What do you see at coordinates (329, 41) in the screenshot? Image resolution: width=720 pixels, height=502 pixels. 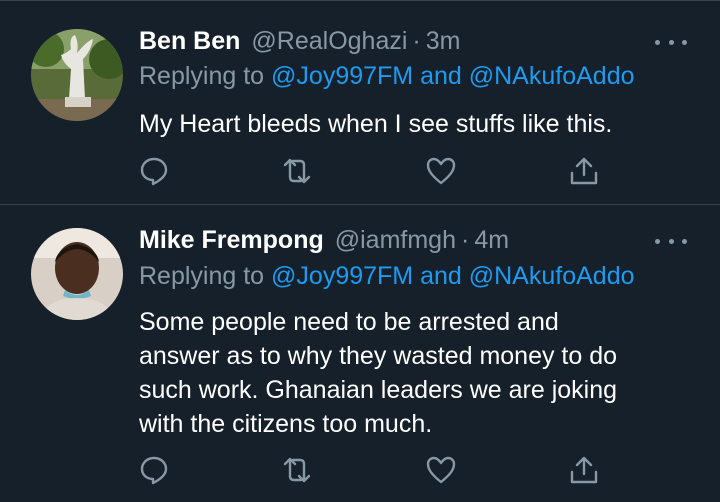 I see `user-handle: @RealOghazi` at bounding box center [329, 41].